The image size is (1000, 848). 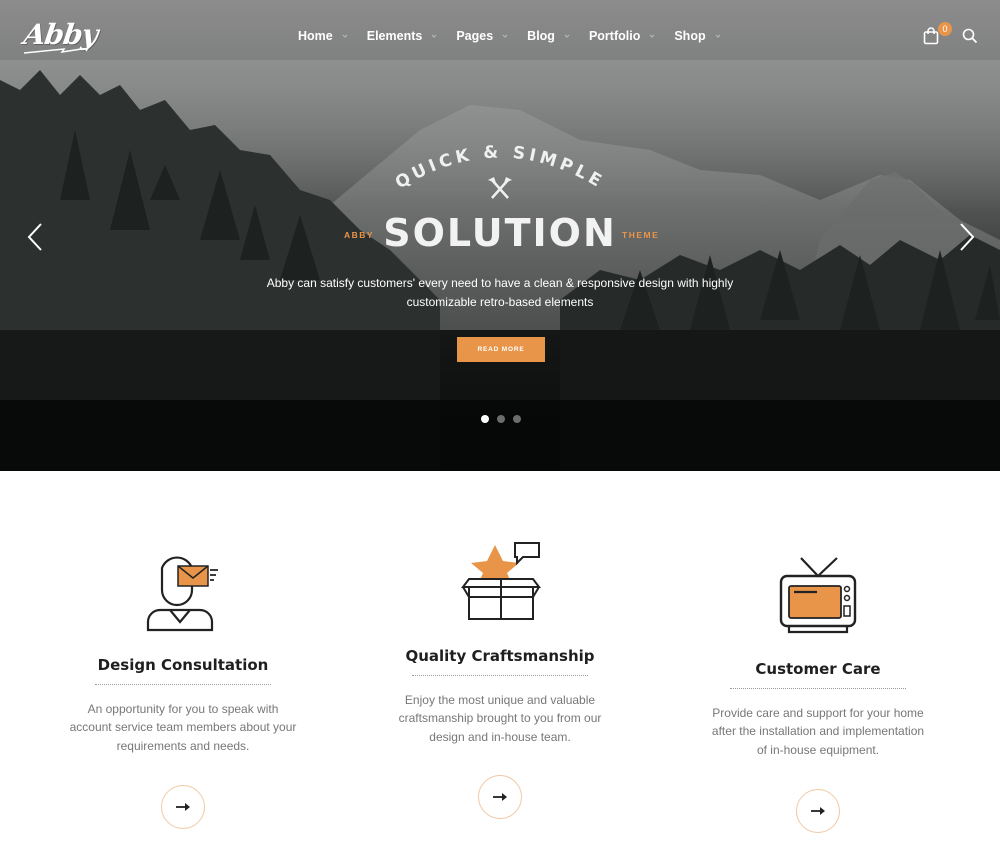 I want to click on logo-swoosh-icon, so click(x=56, y=51).